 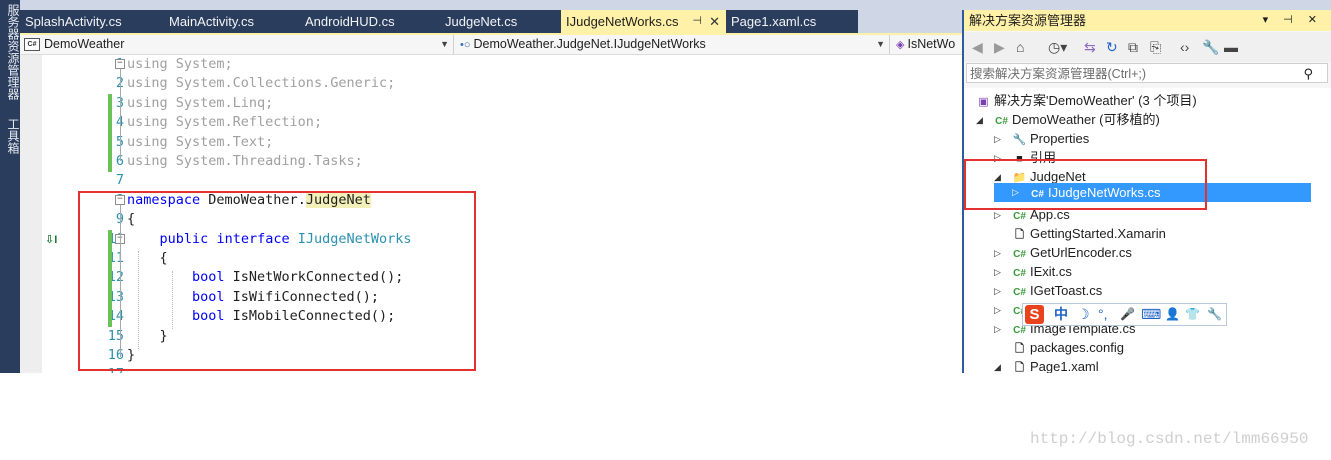 I want to click on code-line: using System;, so click(x=180, y=64).